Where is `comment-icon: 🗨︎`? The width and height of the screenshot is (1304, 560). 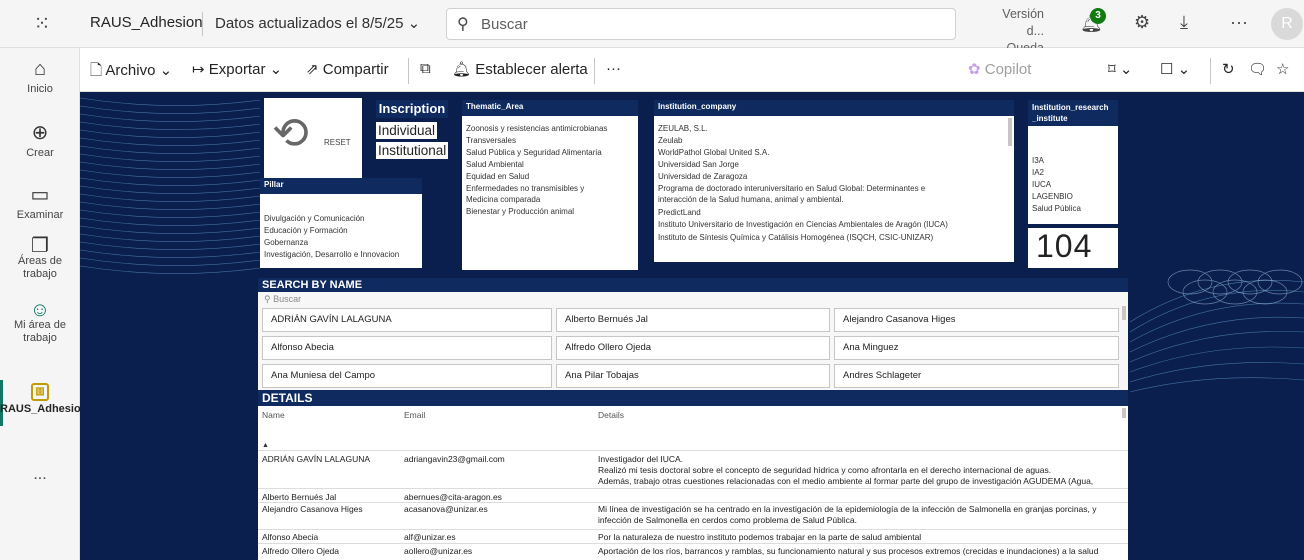 comment-icon: 🗨︎ is located at coordinates (1257, 69).